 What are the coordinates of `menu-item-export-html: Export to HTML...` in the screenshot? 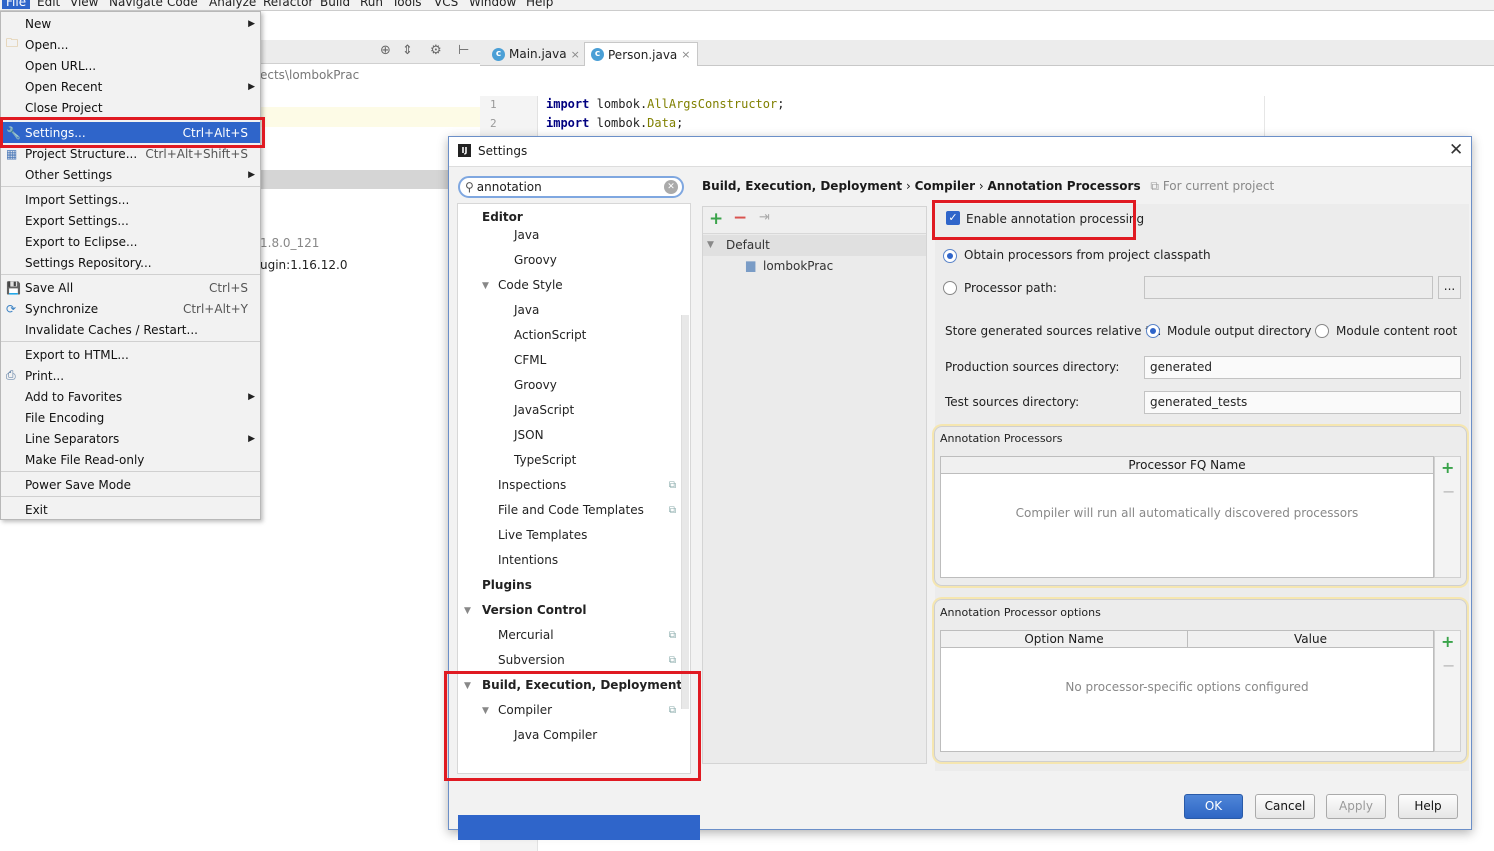 It's located at (130, 354).